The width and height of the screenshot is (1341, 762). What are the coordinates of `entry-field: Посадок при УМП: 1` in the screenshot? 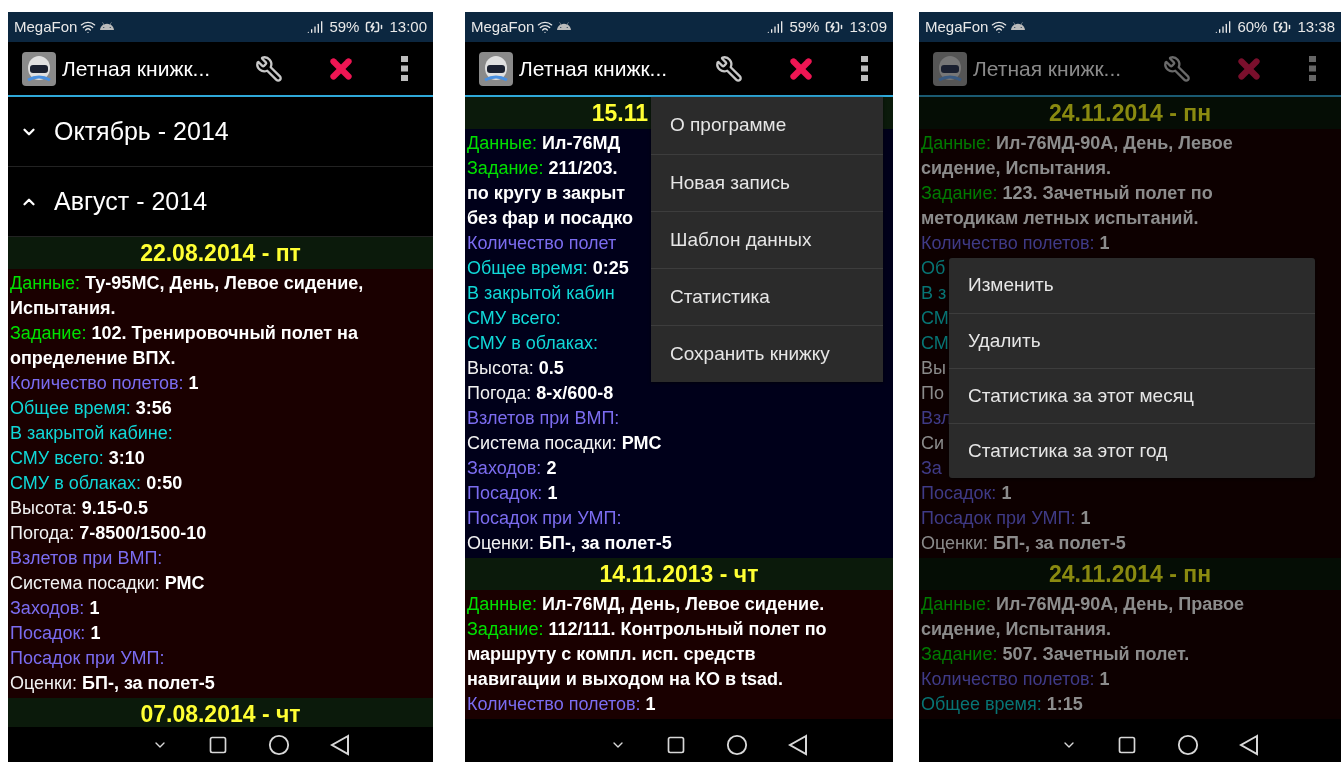 It's located at (1007, 518).